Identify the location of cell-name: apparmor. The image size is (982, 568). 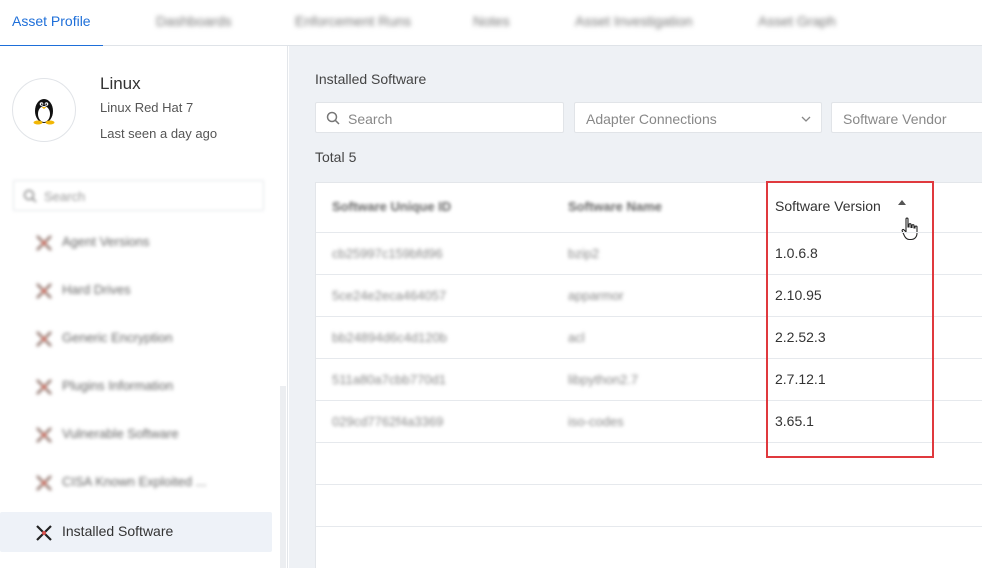
(596, 295).